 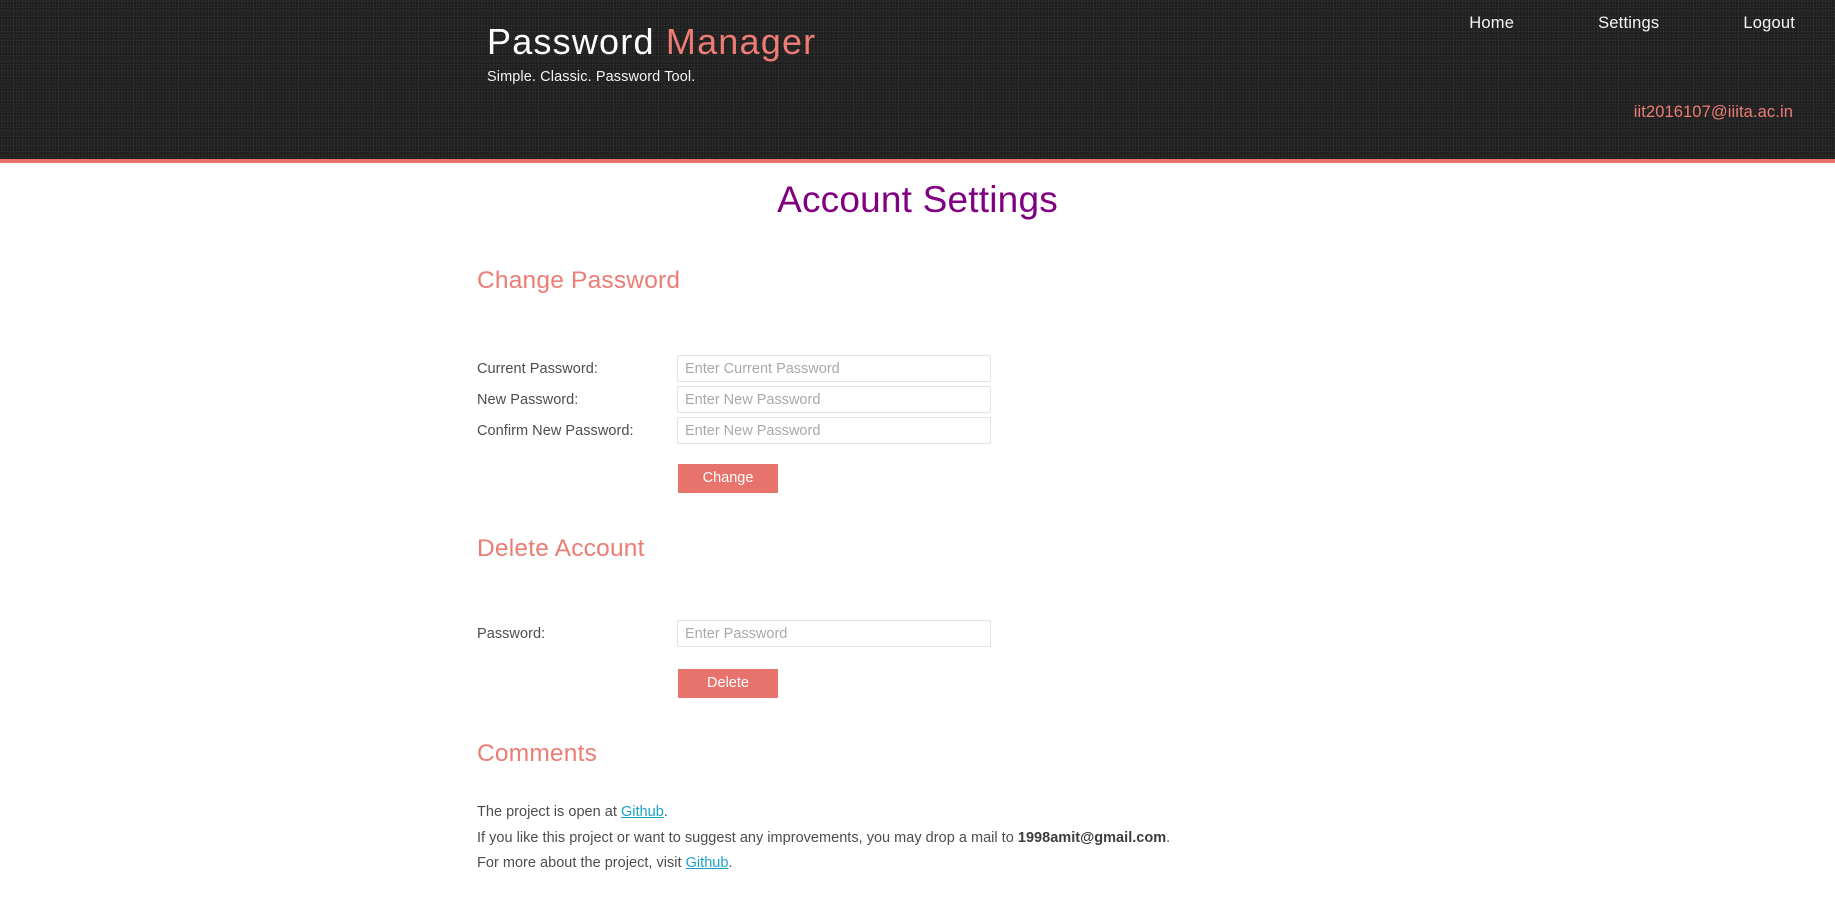 I want to click on section-heading-delete-account: Delete Account, so click(x=561, y=548).